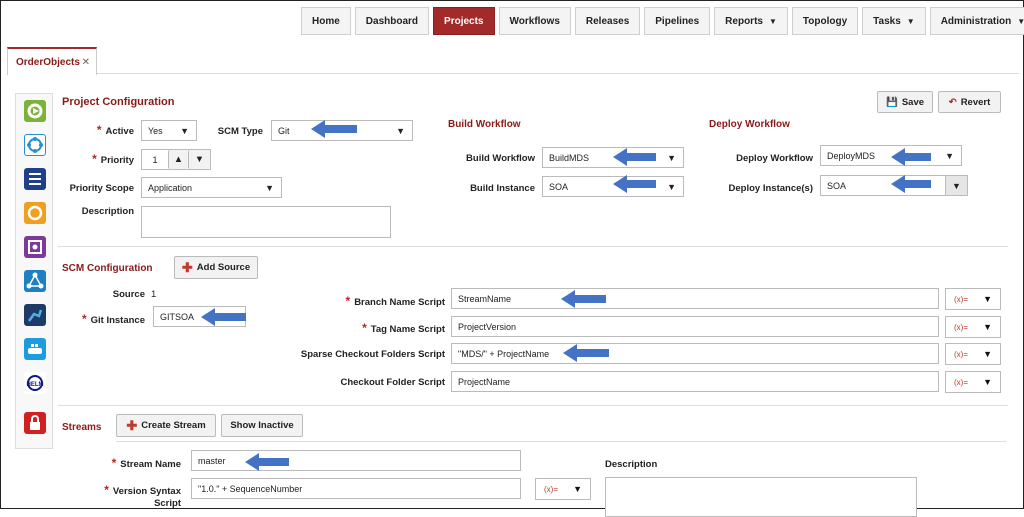 Image resolution: width=1024 pixels, height=517 pixels. Describe the element at coordinates (128, 294) in the screenshot. I see `source-label: Source` at that location.